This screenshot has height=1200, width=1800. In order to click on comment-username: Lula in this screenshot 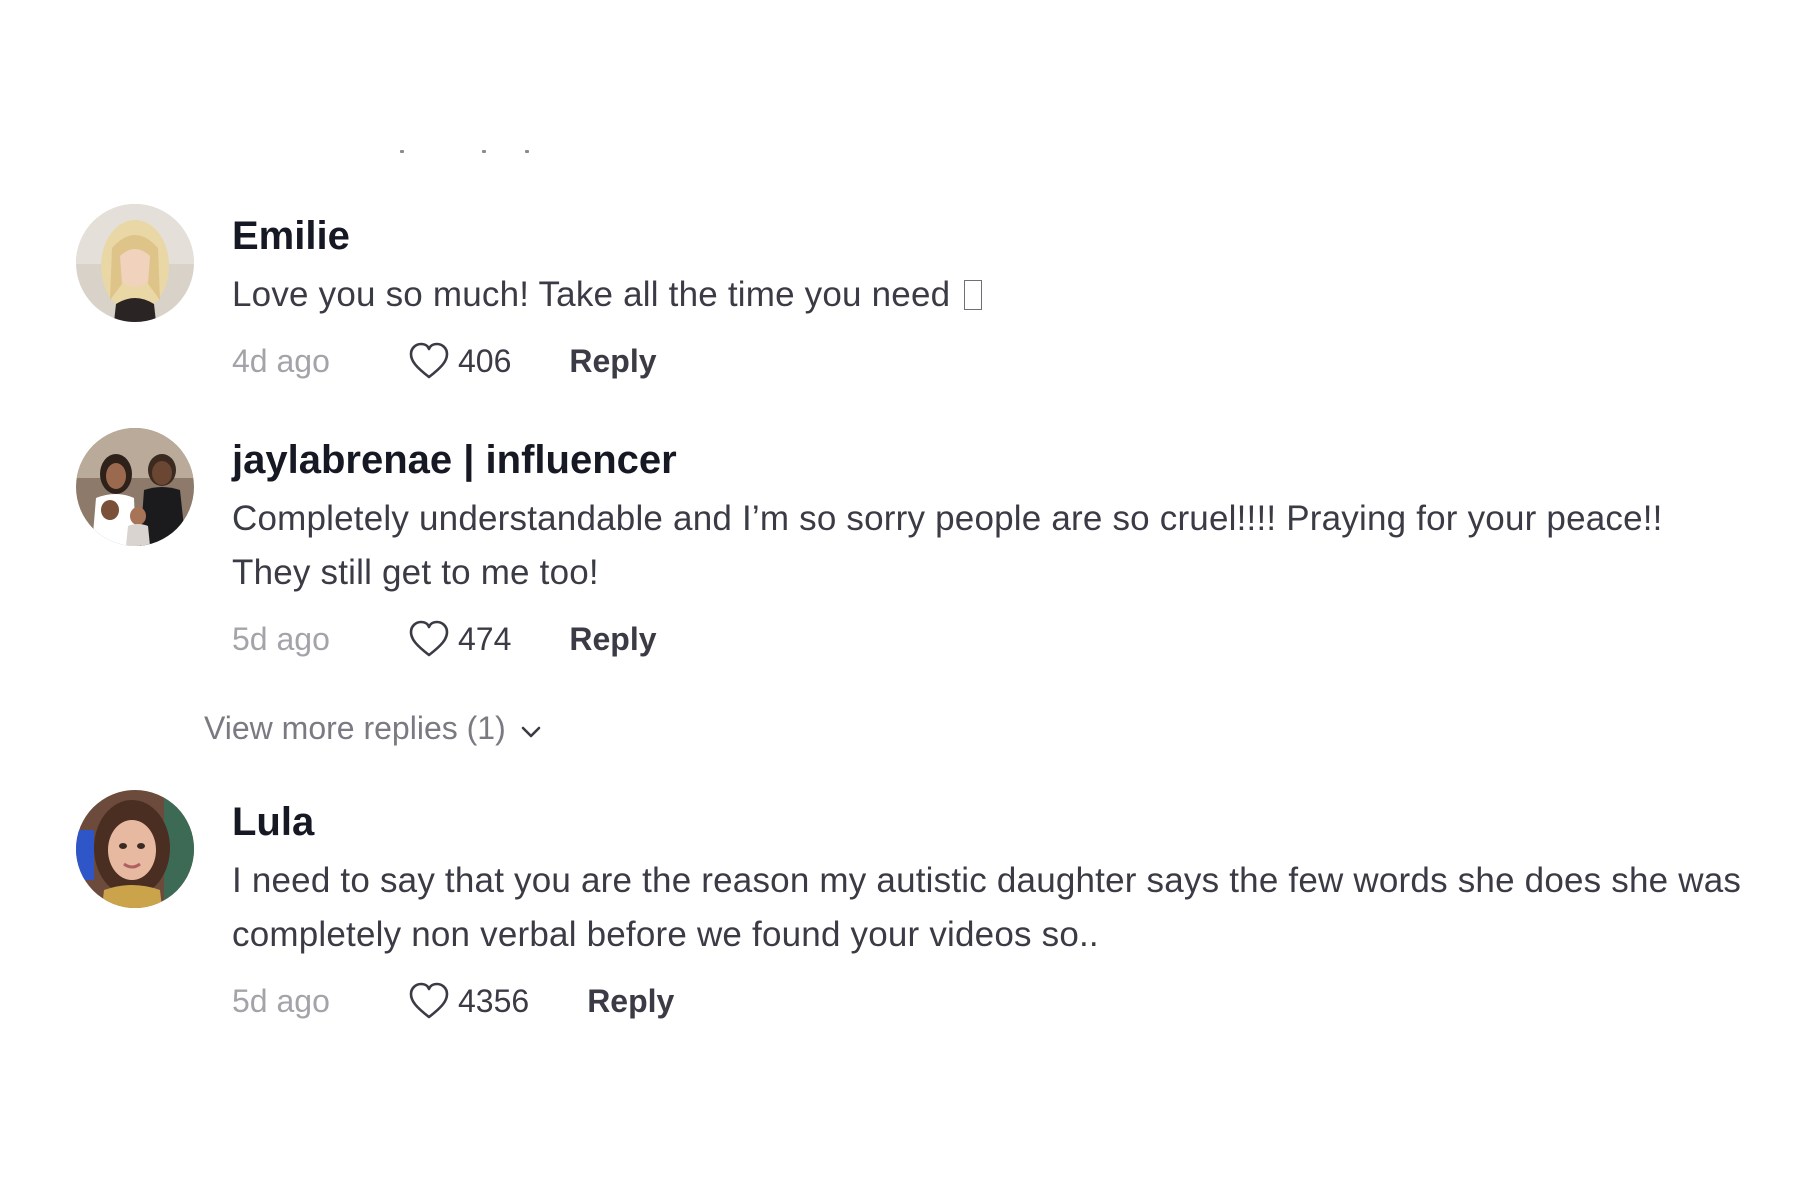, I will do `click(1012, 822)`.